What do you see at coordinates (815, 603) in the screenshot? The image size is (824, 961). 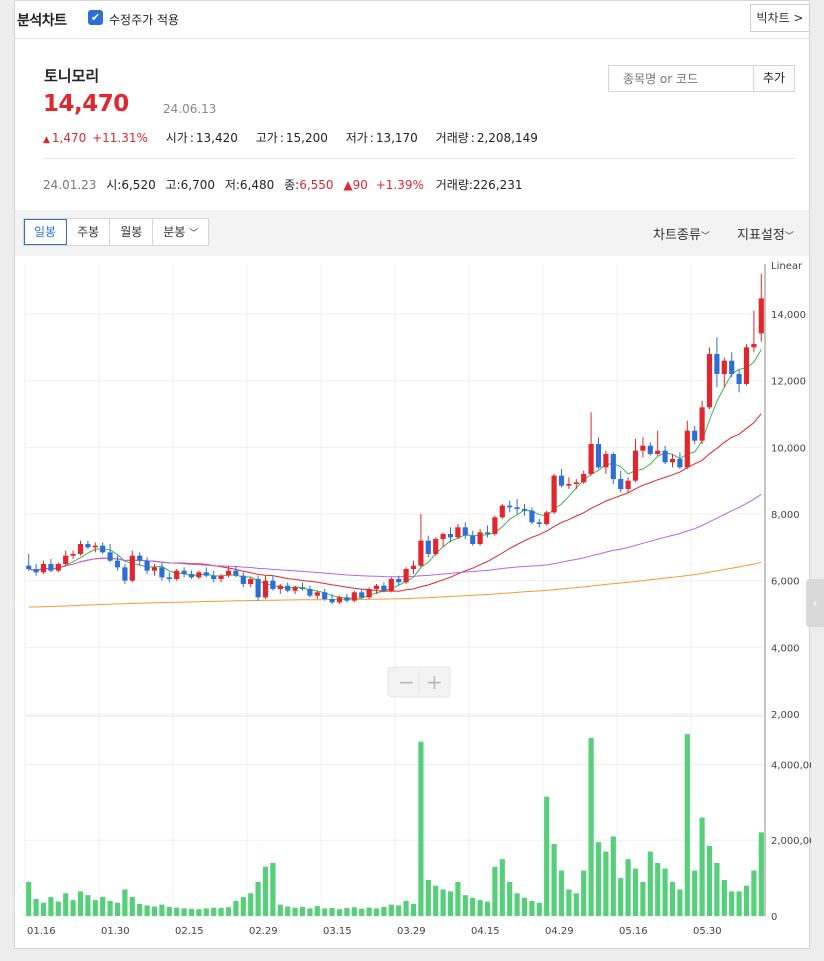 I see `collapse-handle: ‹` at bounding box center [815, 603].